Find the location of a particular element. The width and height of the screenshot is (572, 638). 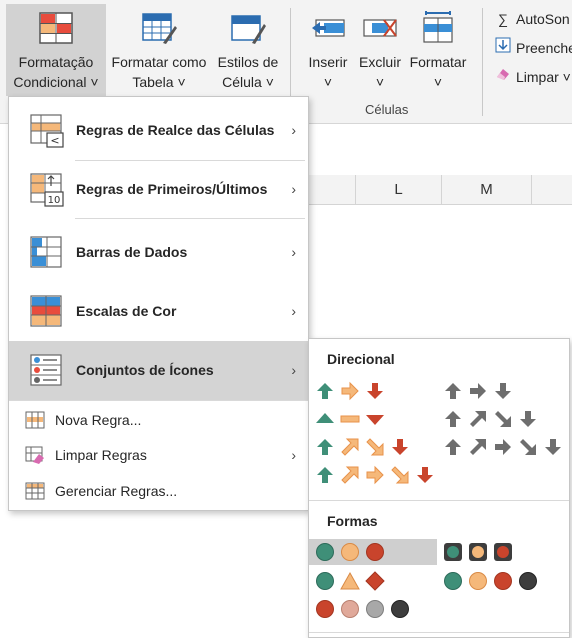

icon-set-4-arrows-gray is located at coordinates (493, 419).